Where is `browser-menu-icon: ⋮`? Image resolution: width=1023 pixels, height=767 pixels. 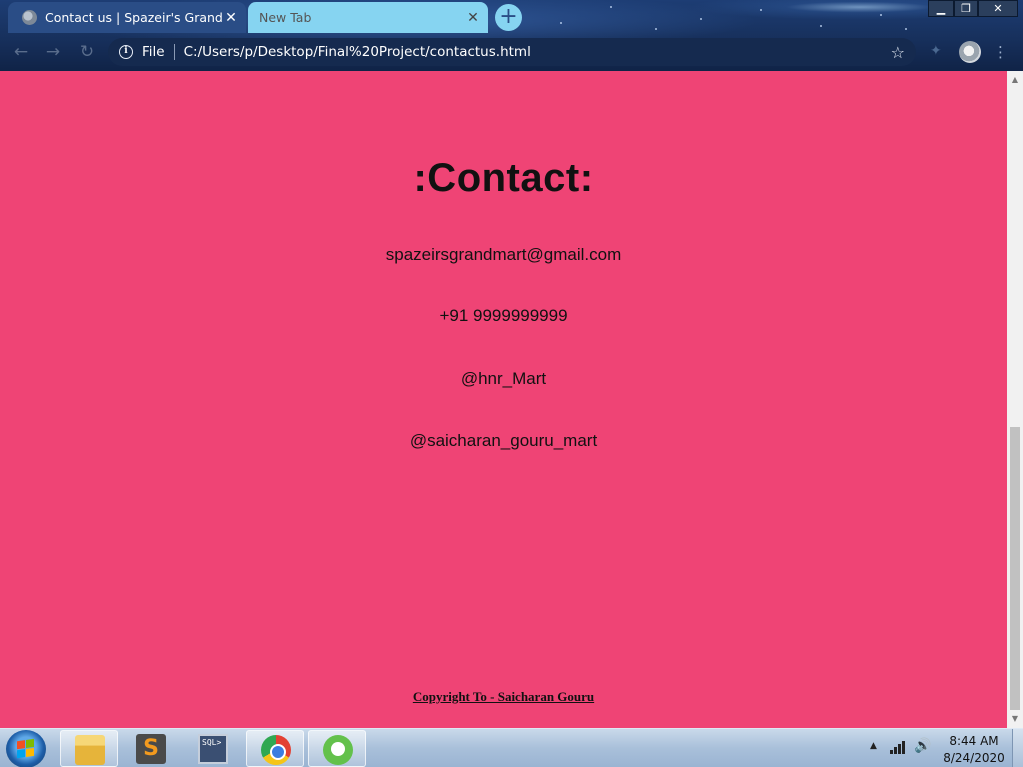 browser-menu-icon: ⋮ is located at coordinates (1000, 52).